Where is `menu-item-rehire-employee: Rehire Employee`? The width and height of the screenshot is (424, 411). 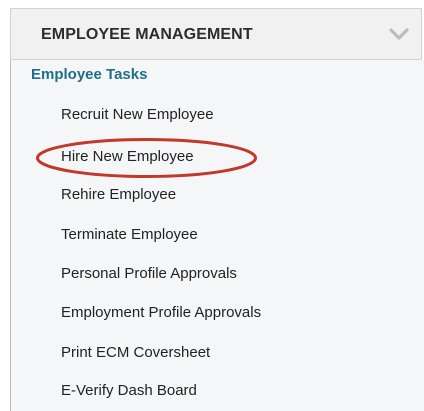 menu-item-rehire-employee: Rehire Employee is located at coordinates (118, 194).